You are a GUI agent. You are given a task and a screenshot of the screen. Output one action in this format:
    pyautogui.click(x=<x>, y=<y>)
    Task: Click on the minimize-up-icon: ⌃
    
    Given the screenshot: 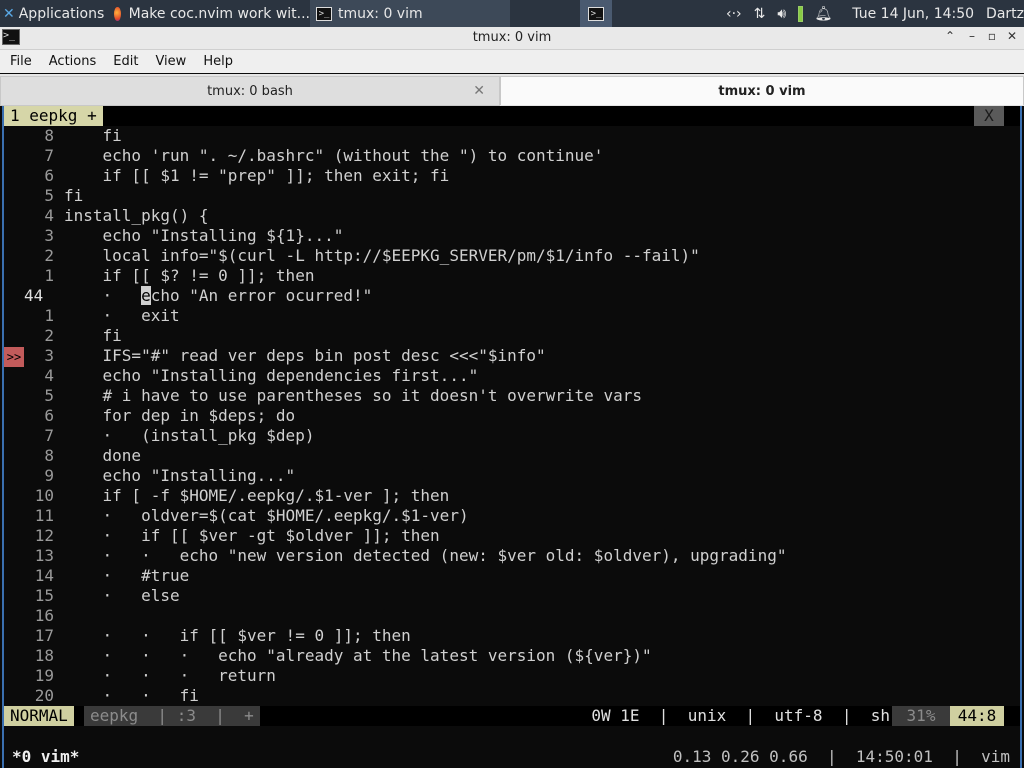 What is the action you would take?
    pyautogui.click(x=950, y=36)
    